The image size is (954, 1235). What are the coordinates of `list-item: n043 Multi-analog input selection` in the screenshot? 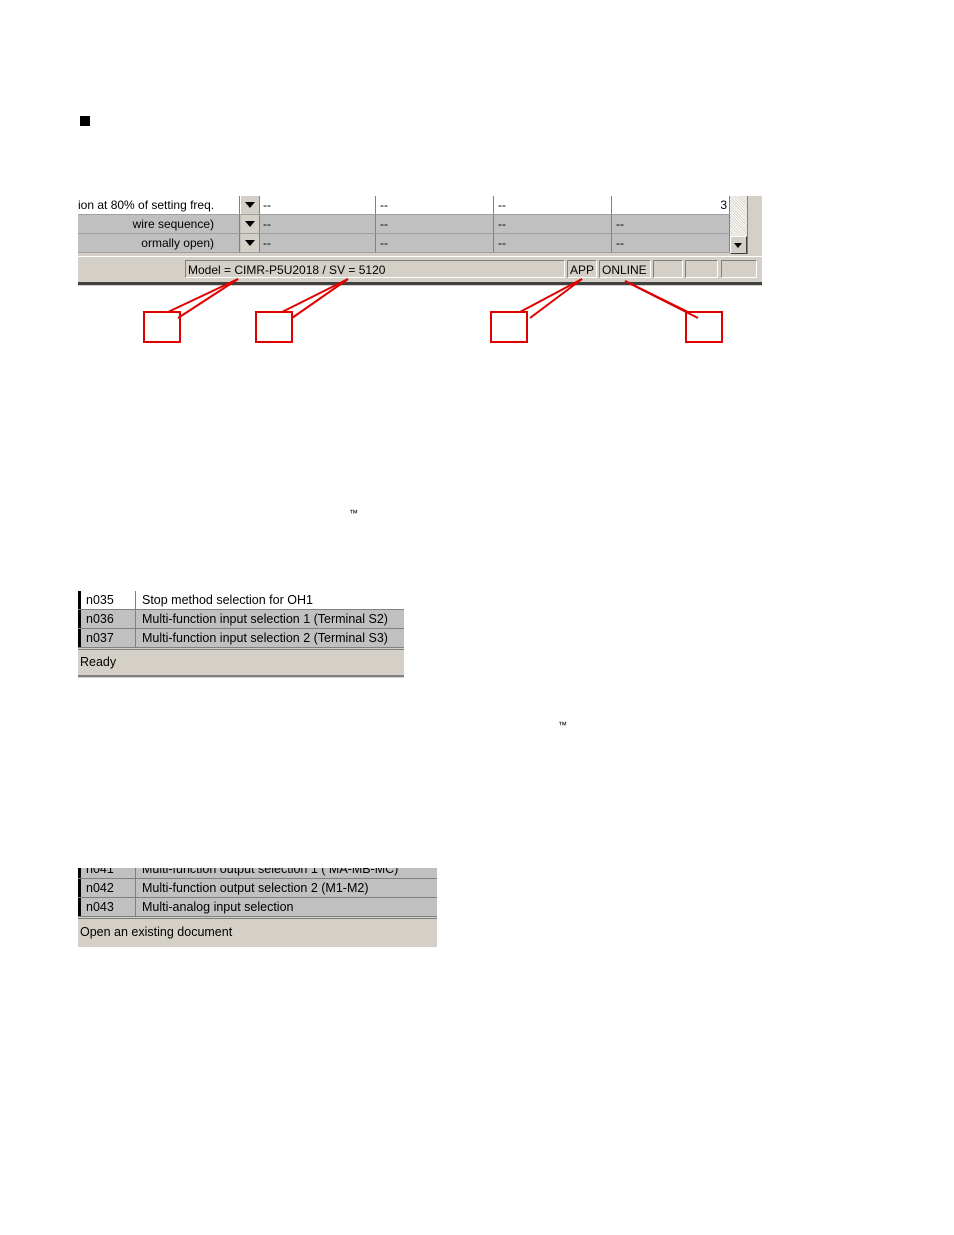 It's located at (257, 907).